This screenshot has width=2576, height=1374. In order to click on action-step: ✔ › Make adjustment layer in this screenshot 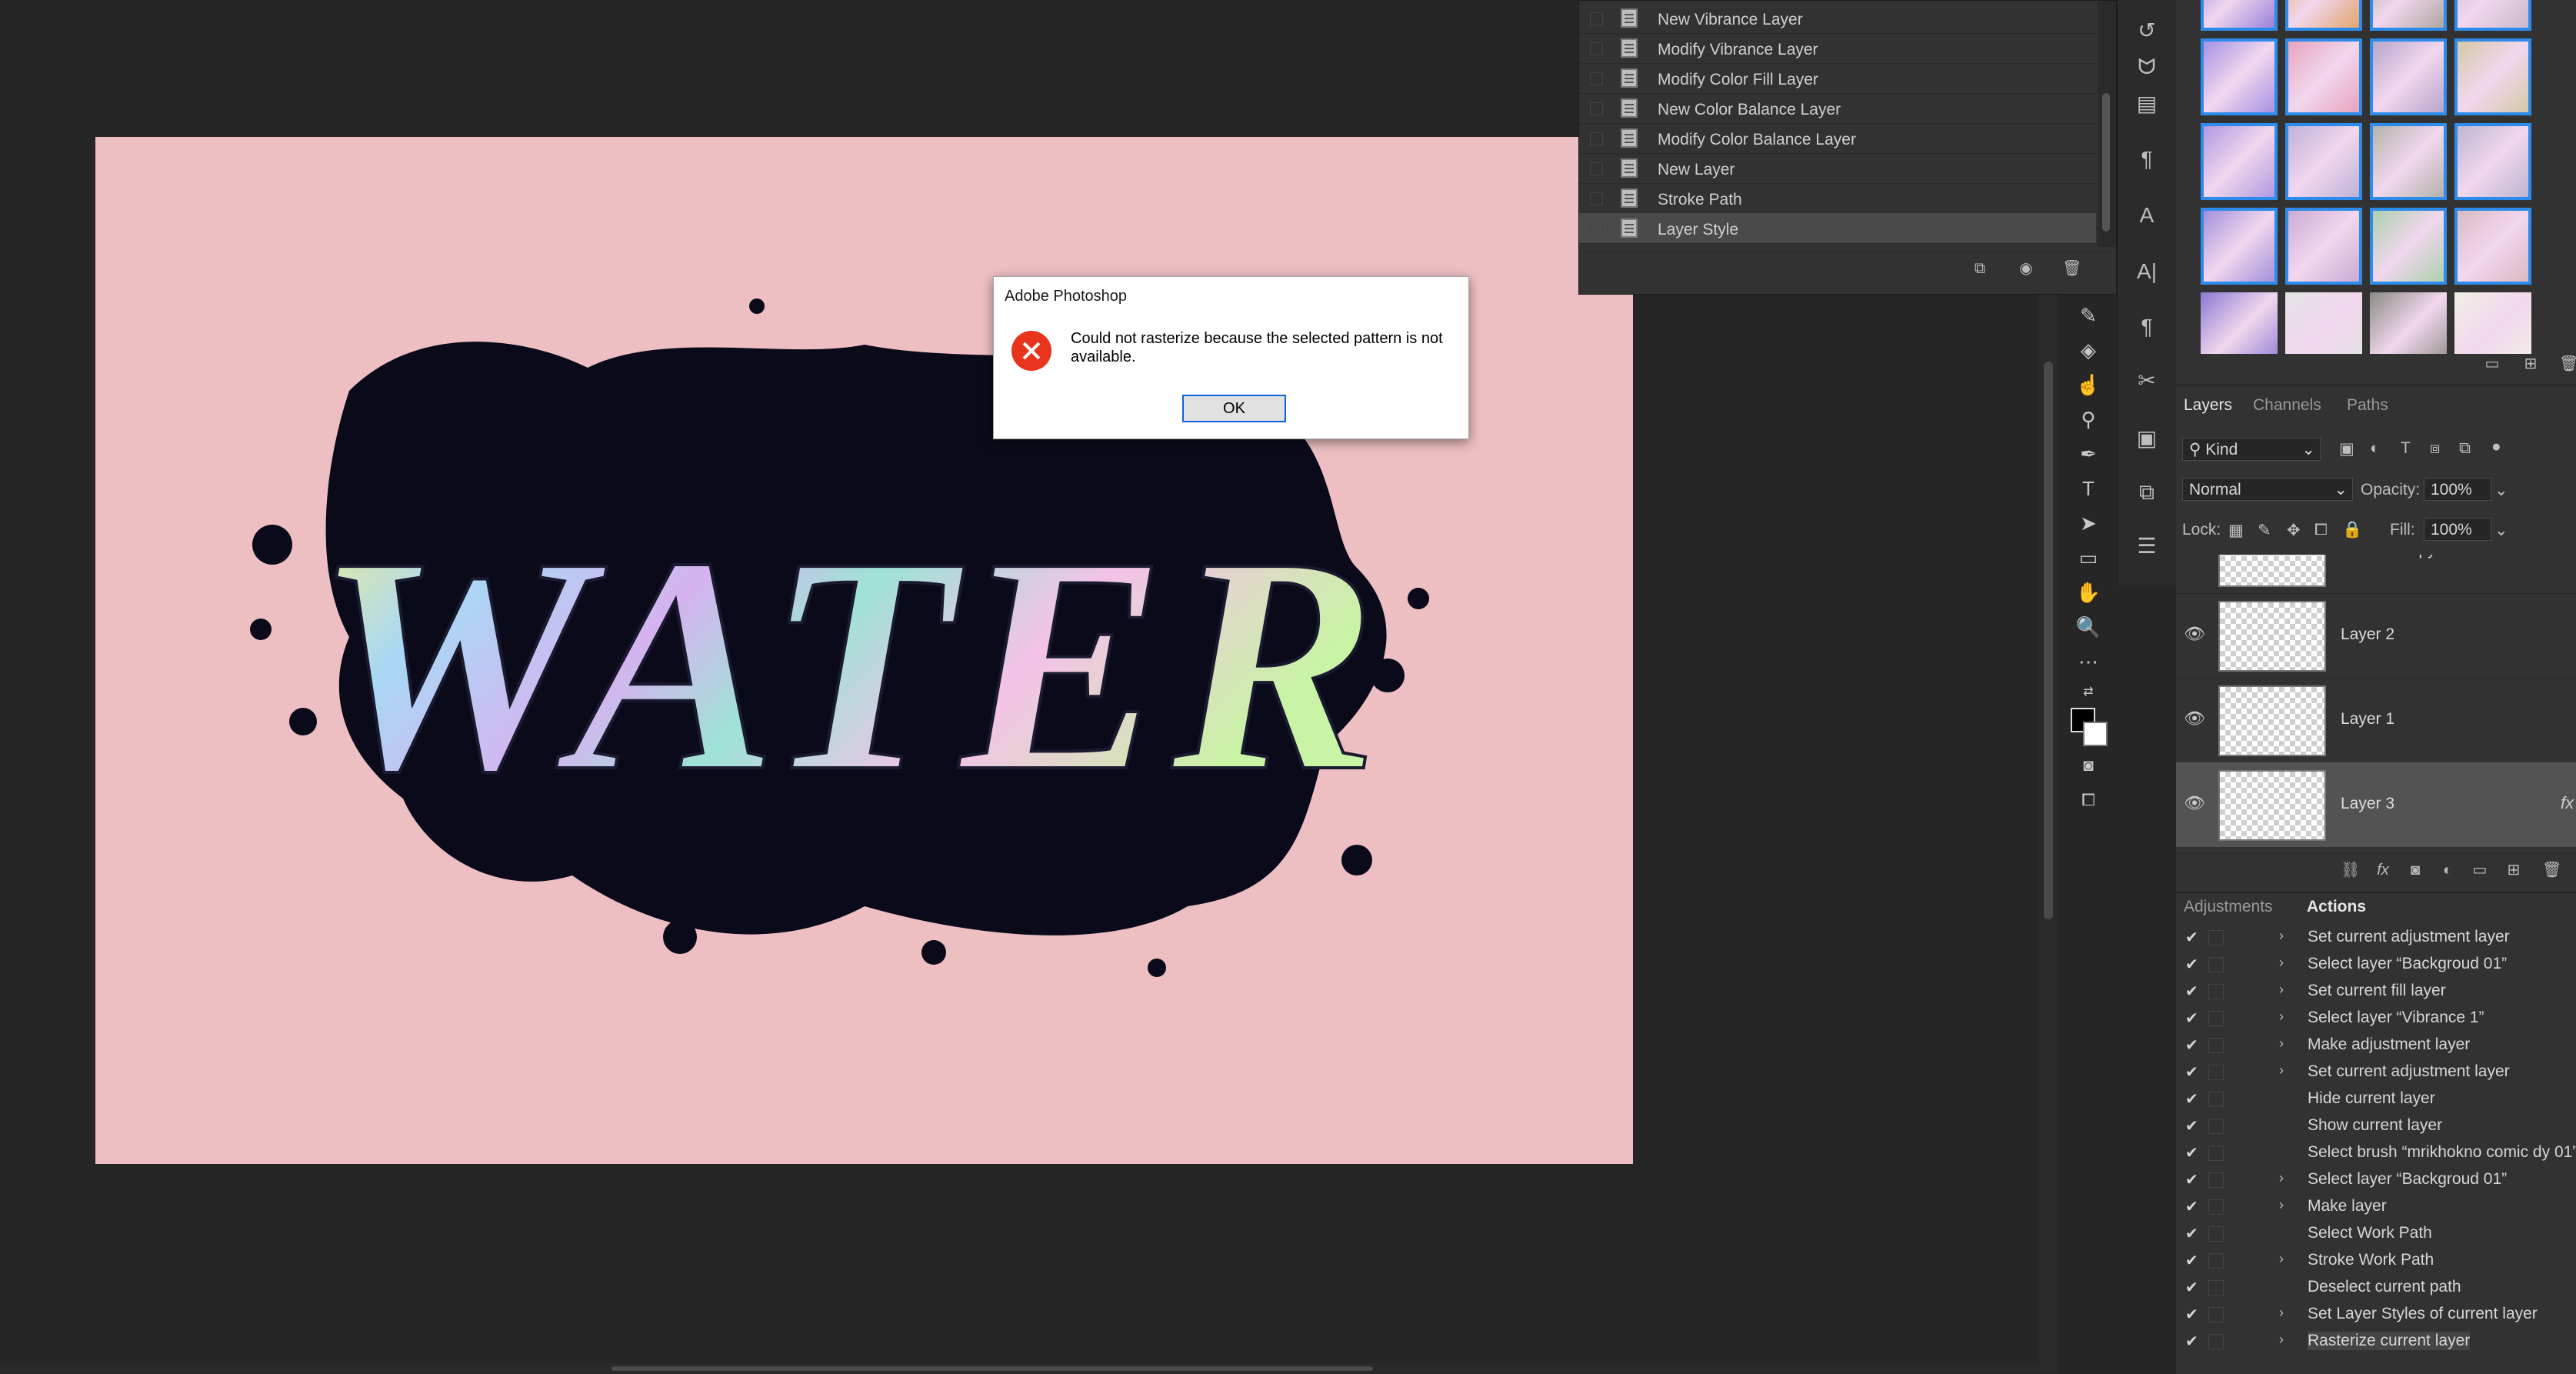, I will do `click(2376, 1046)`.